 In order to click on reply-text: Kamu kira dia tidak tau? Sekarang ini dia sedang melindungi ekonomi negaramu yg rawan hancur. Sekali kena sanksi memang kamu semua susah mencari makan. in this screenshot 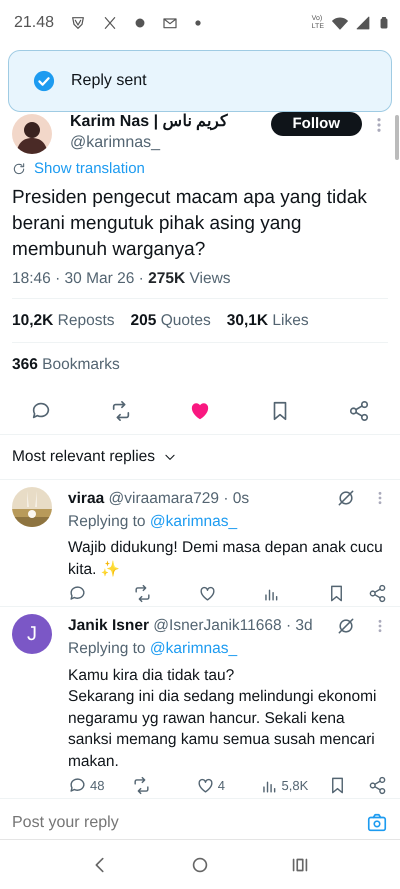, I will do `click(223, 719)`.